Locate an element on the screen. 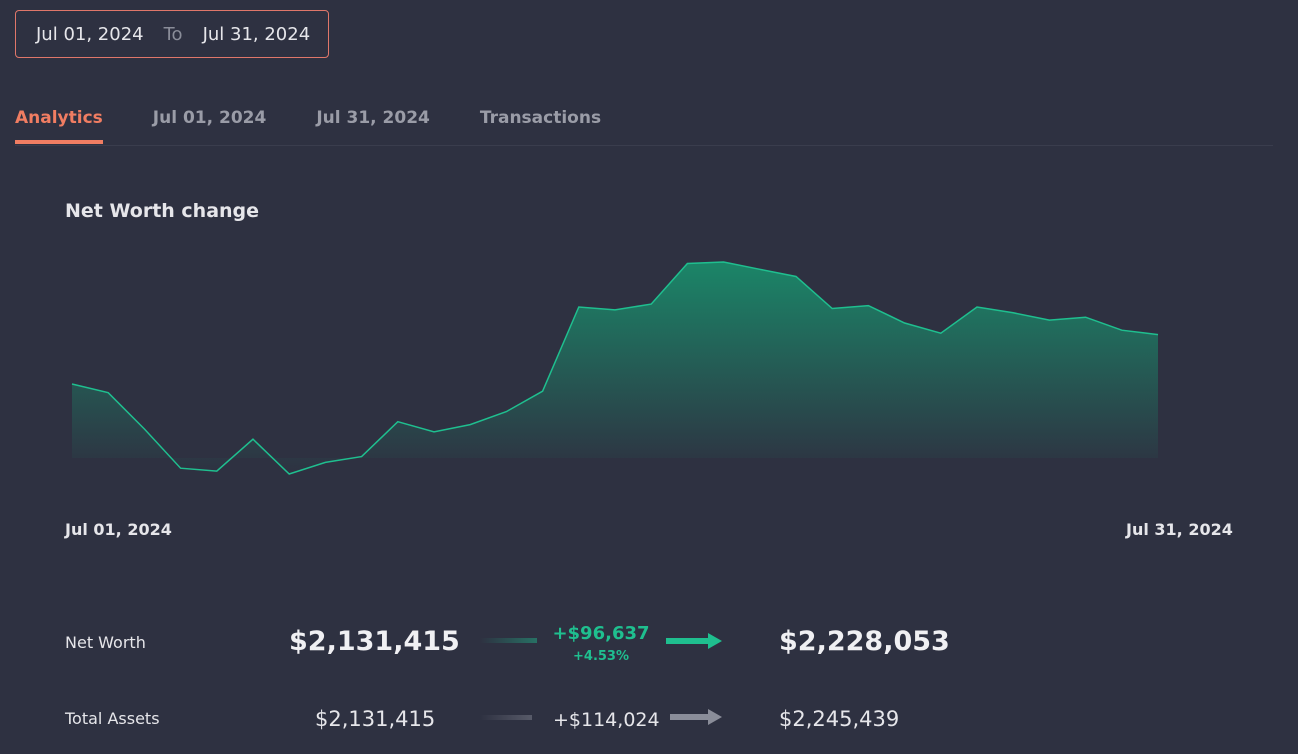 The height and width of the screenshot is (754, 1298). total-assets-end-value: $2,245,439 is located at coordinates (839, 719).